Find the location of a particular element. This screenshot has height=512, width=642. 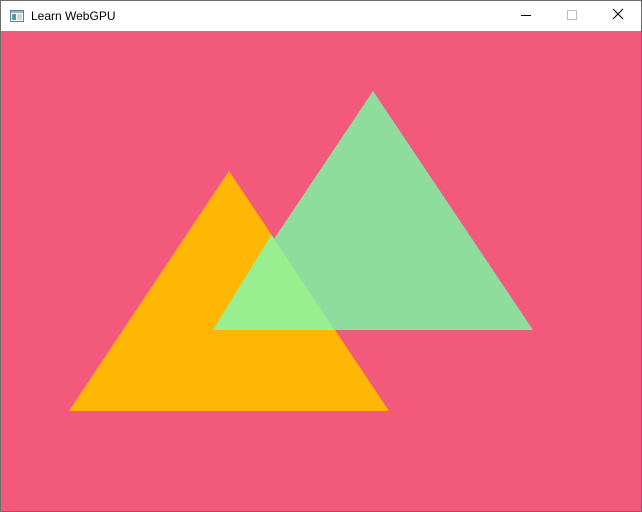

close-icon is located at coordinates (618, 16).